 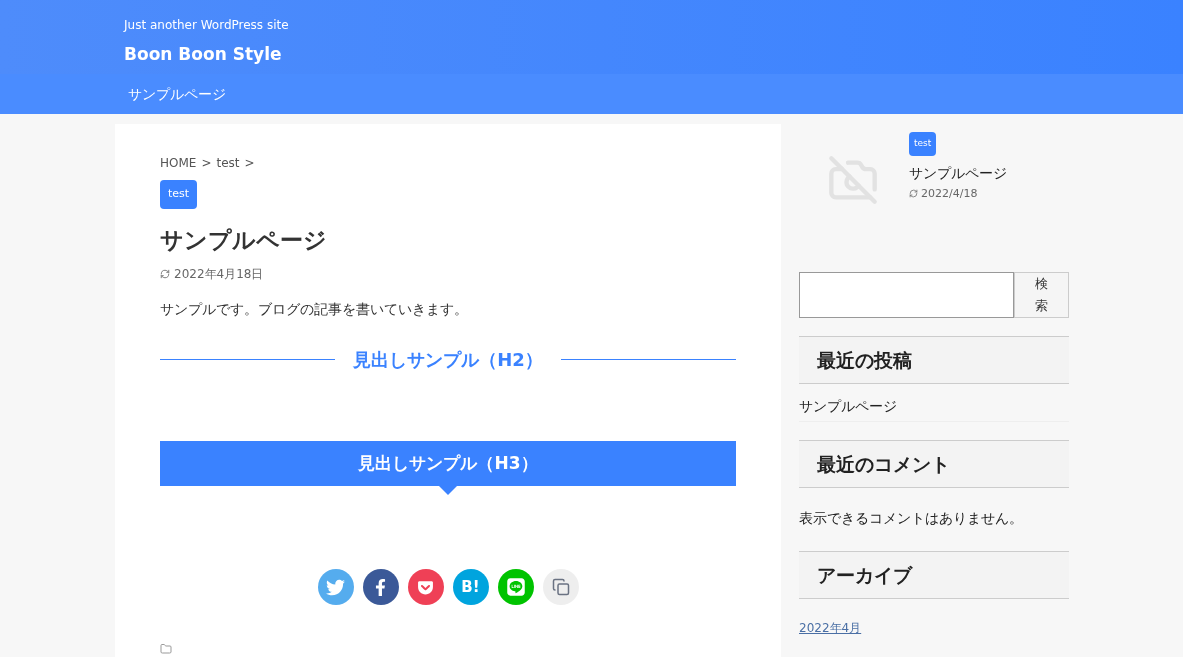 What do you see at coordinates (830, 628) in the screenshot?
I see `archive-link: 2022年4月` at bounding box center [830, 628].